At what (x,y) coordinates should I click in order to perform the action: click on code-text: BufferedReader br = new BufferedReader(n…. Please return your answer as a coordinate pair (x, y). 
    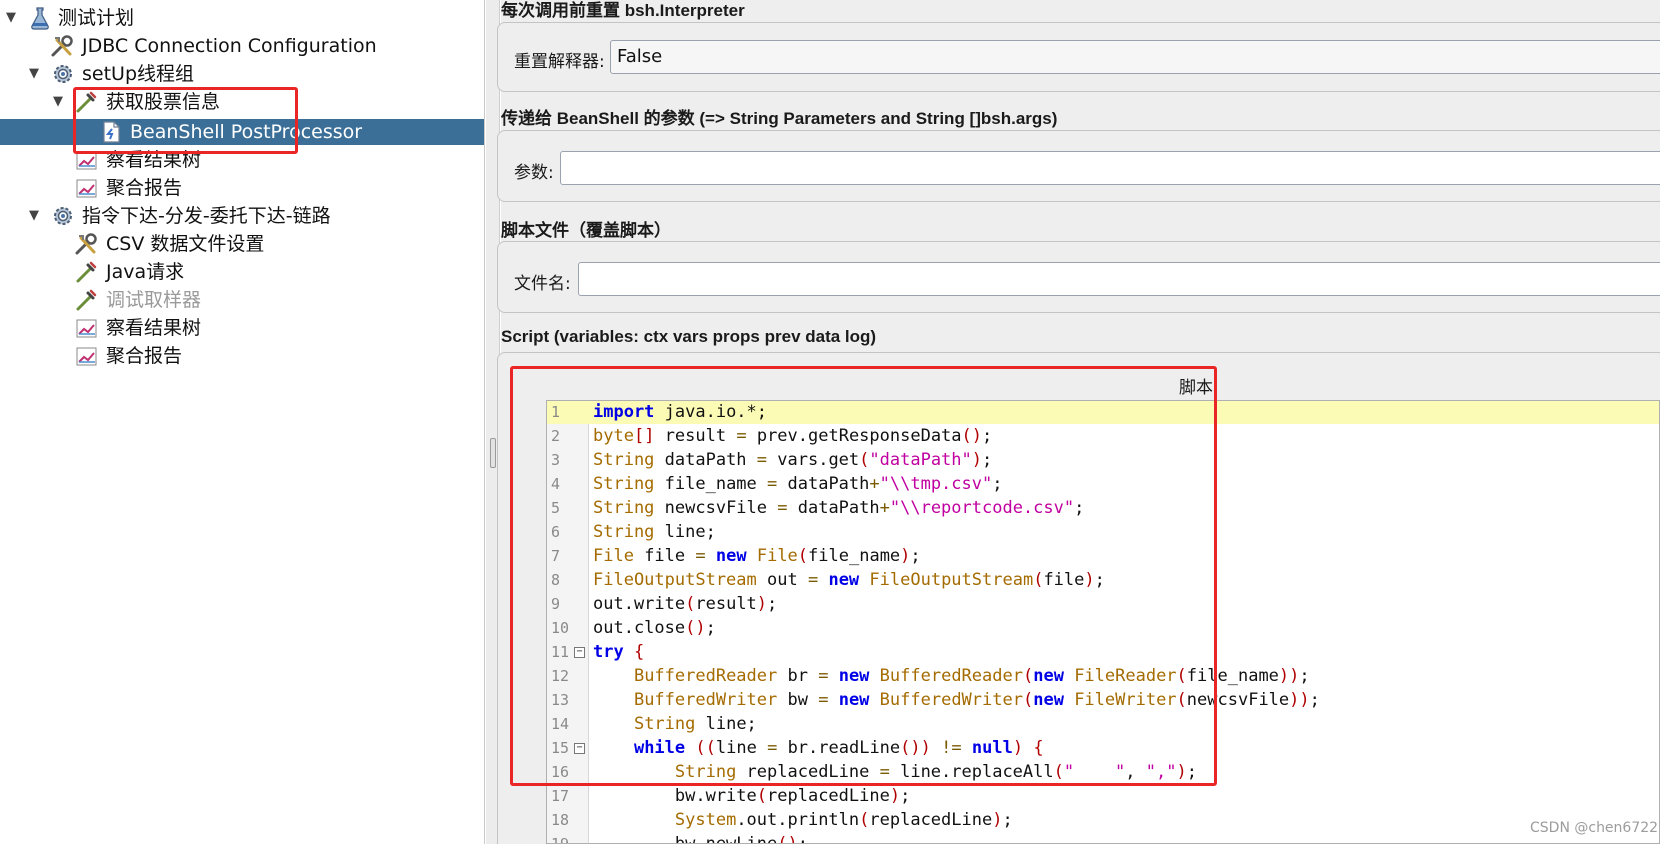
    Looking at the image, I should click on (971, 676).